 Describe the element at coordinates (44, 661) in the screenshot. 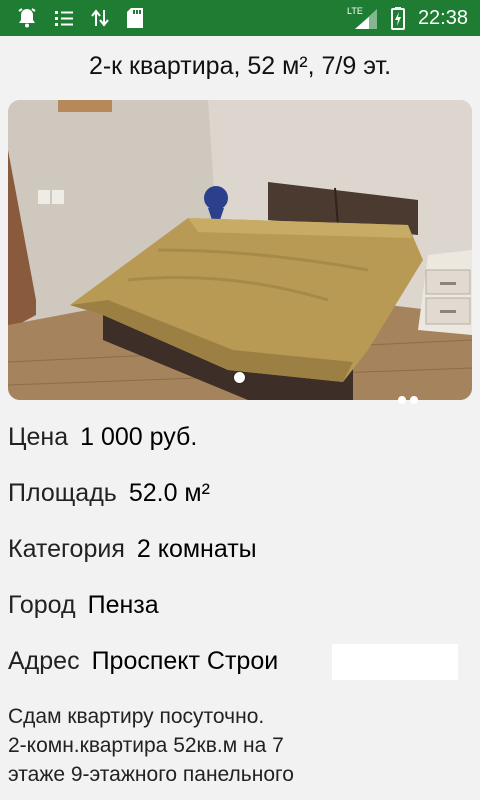

I see `address-label: Адрес` at that location.